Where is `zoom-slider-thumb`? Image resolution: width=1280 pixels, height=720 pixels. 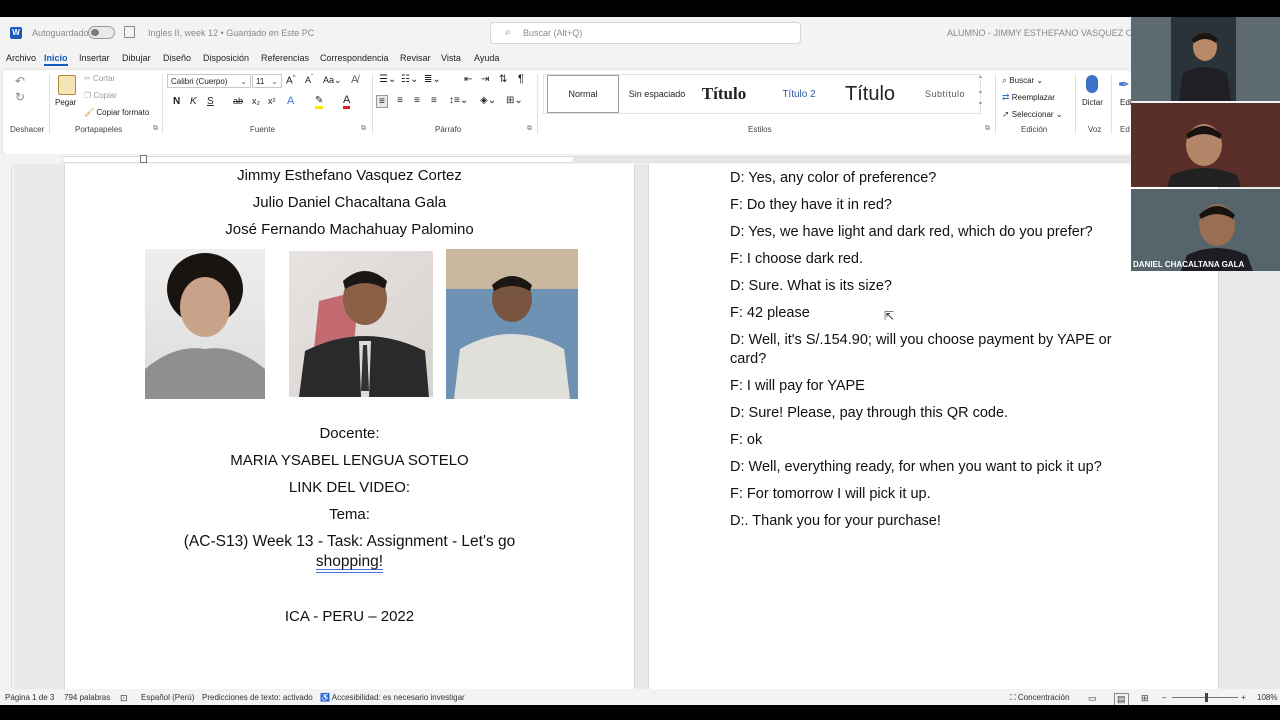 zoom-slider-thumb is located at coordinates (1206, 697).